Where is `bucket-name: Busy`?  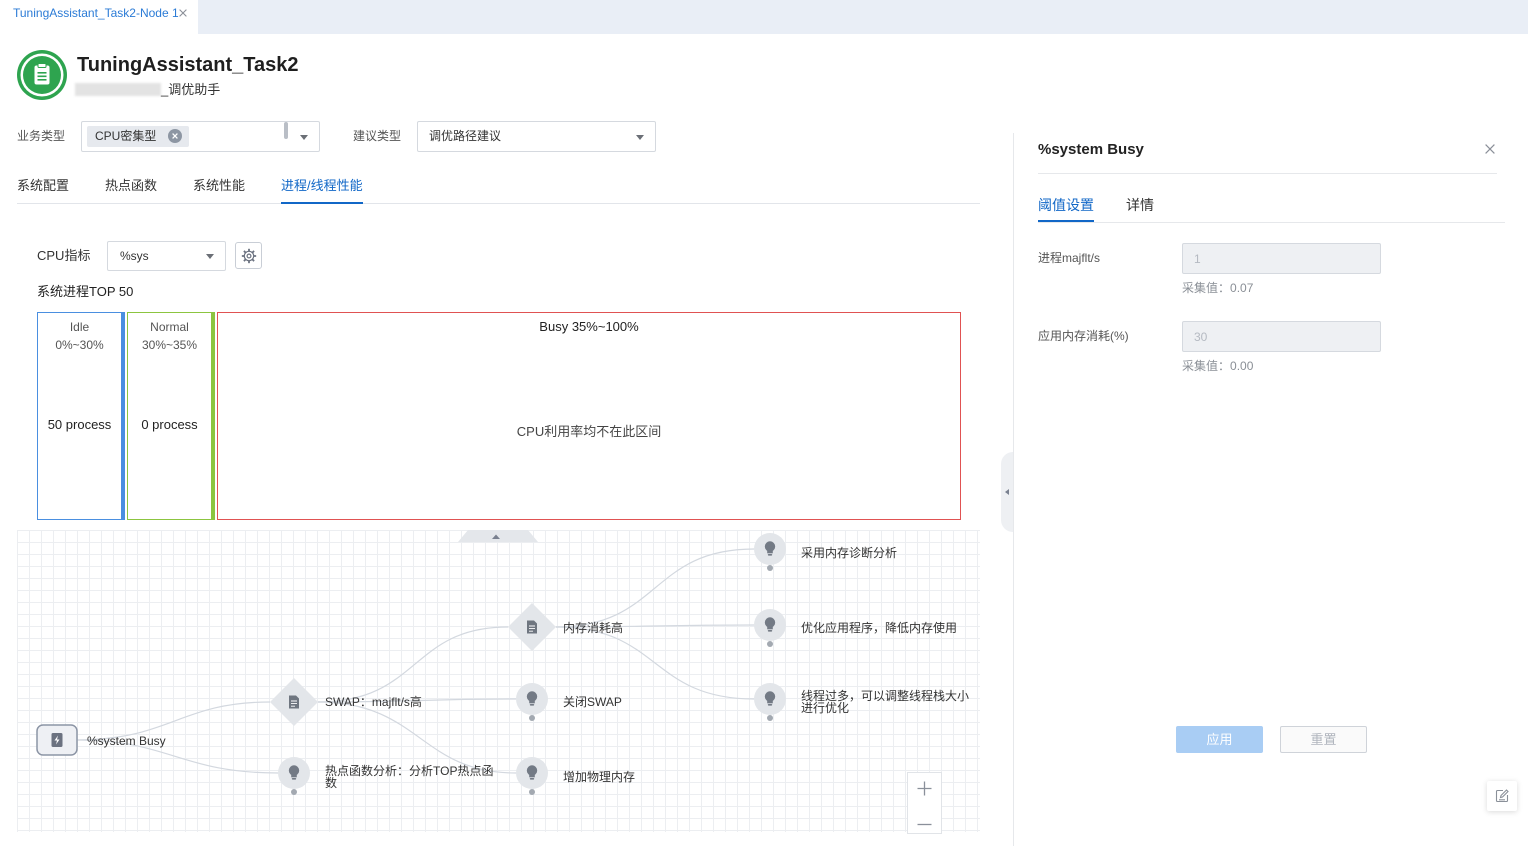
bucket-name: Busy is located at coordinates (554, 326).